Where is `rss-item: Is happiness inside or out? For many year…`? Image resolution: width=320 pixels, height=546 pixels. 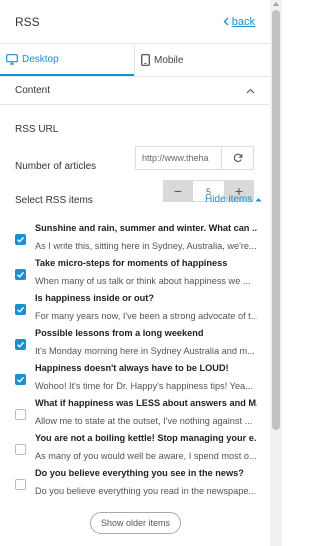 rss-item: Is happiness inside or out? For many year… is located at coordinates (137, 311).